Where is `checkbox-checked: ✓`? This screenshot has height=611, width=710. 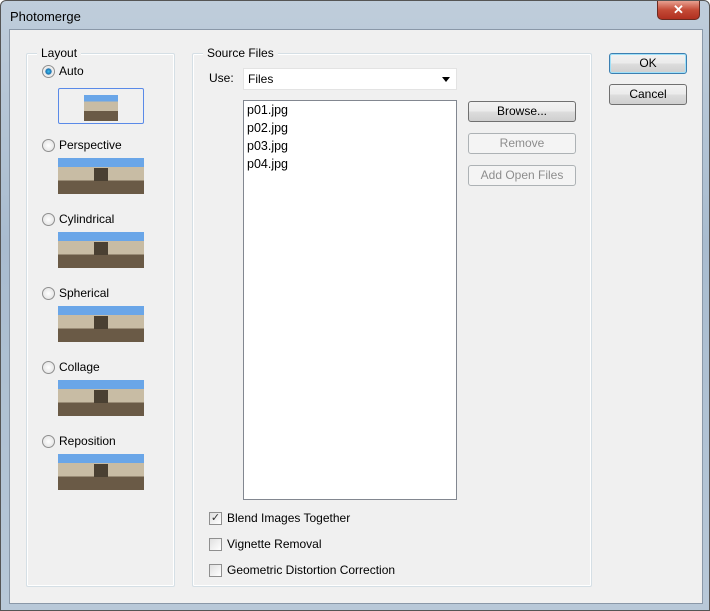
checkbox-checked: ✓ is located at coordinates (215, 518).